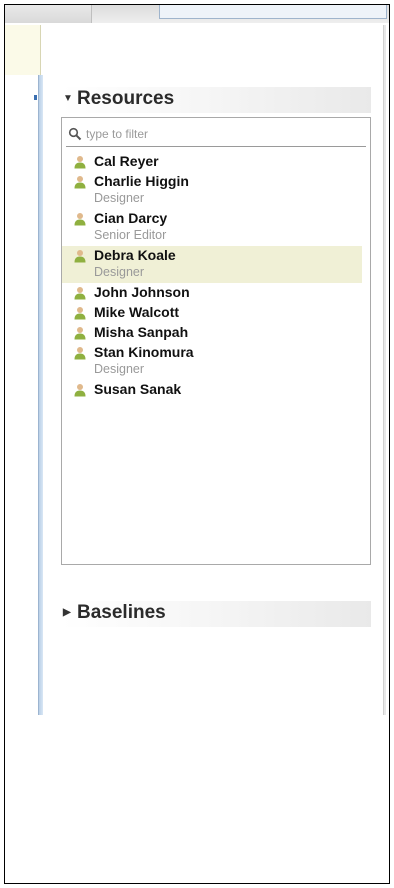 The height and width of the screenshot is (888, 394). Describe the element at coordinates (126, 161) in the screenshot. I see `resource-name: Cal Reyer` at that location.